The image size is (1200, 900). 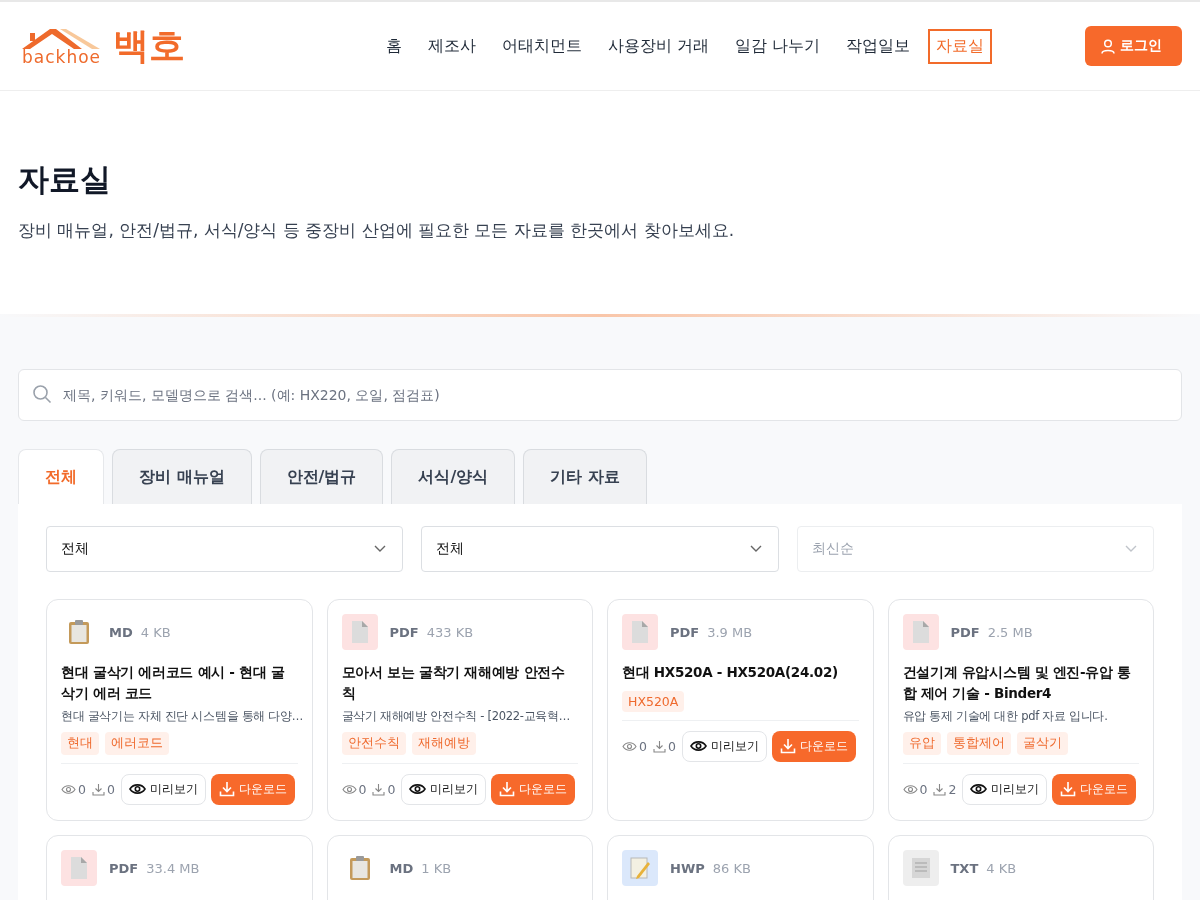 What do you see at coordinates (731, 868) in the screenshot?
I see `file-size: 86 KB` at bounding box center [731, 868].